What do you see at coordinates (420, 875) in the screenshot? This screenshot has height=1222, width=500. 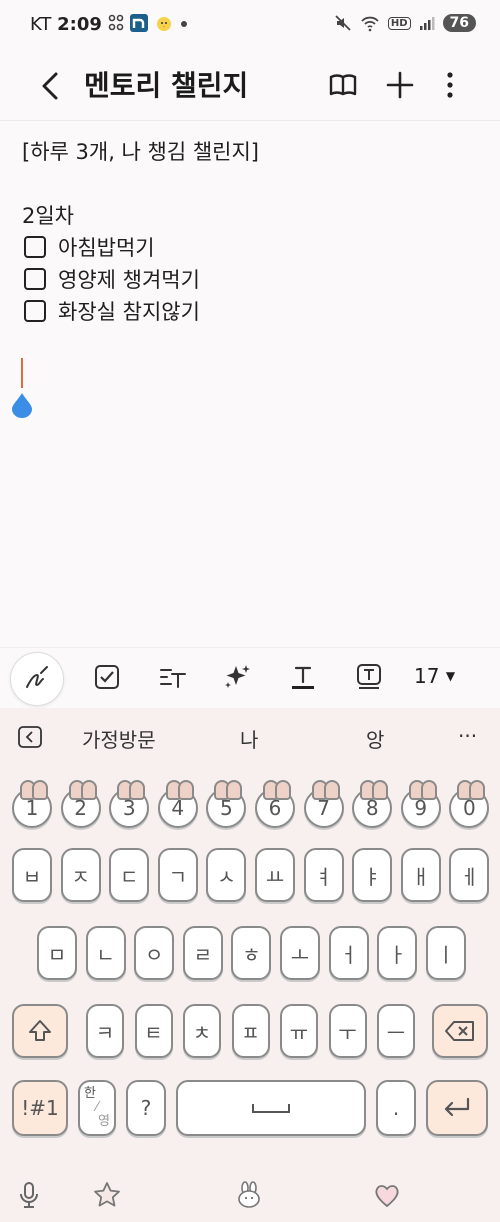 I see `letter-key: ㅐ` at bounding box center [420, 875].